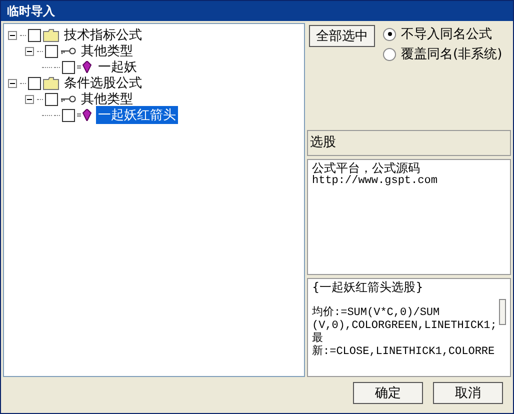 The image size is (514, 414). Describe the element at coordinates (103, 35) in the screenshot. I see `tree-item: 技术指标公式` at that location.